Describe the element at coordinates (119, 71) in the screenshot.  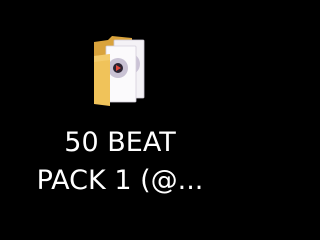
I see `folder-icon` at that location.